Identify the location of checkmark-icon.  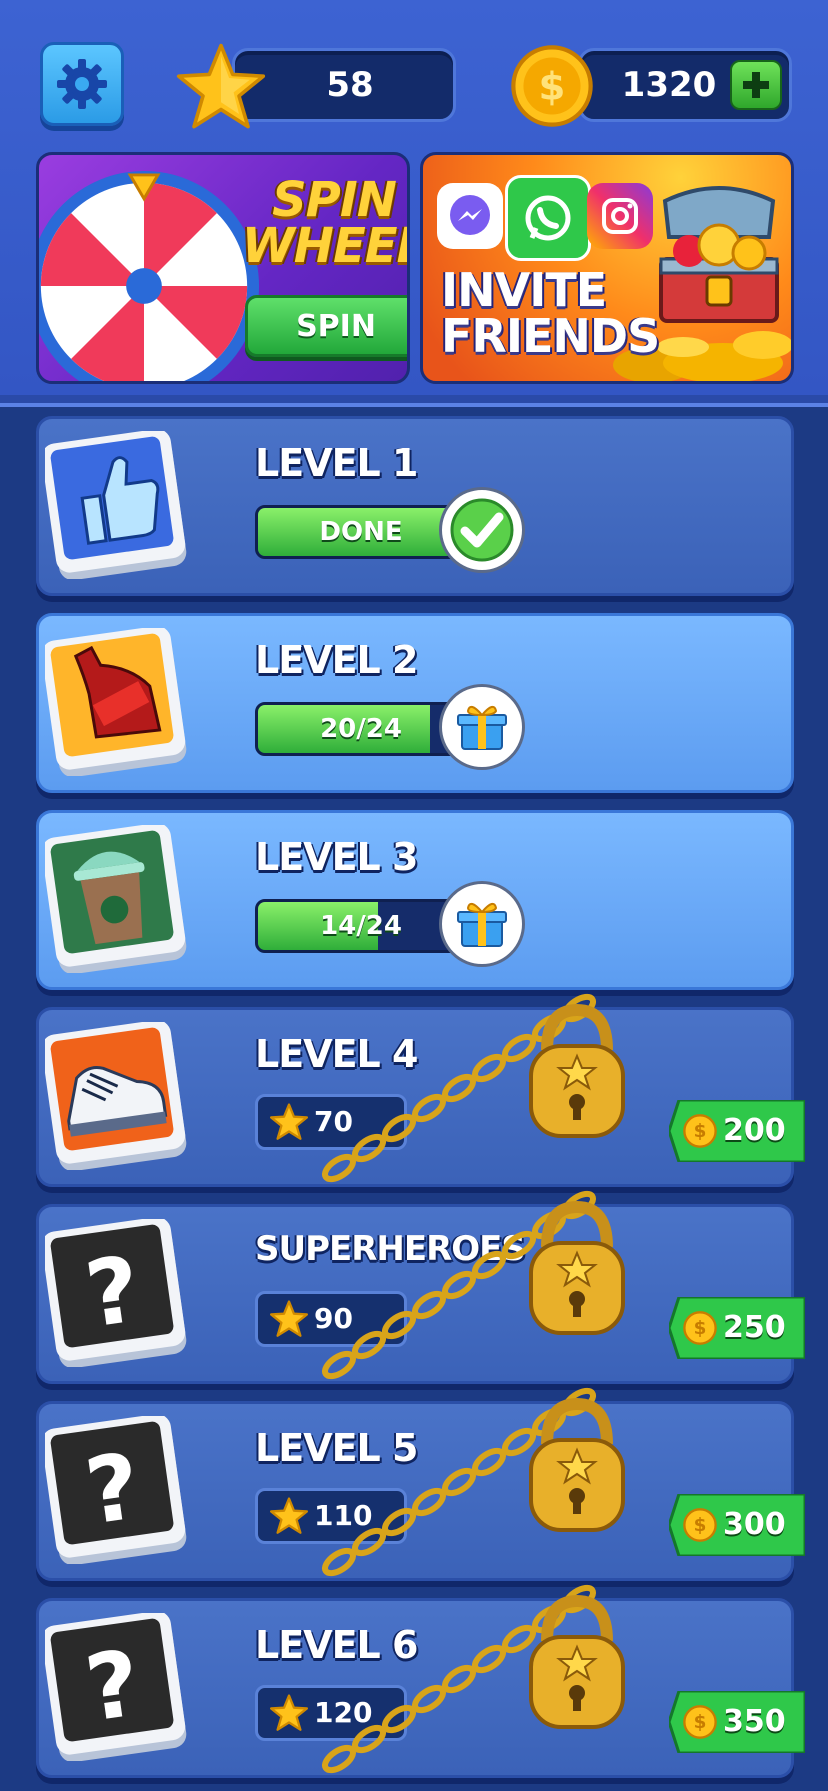
(482, 530).